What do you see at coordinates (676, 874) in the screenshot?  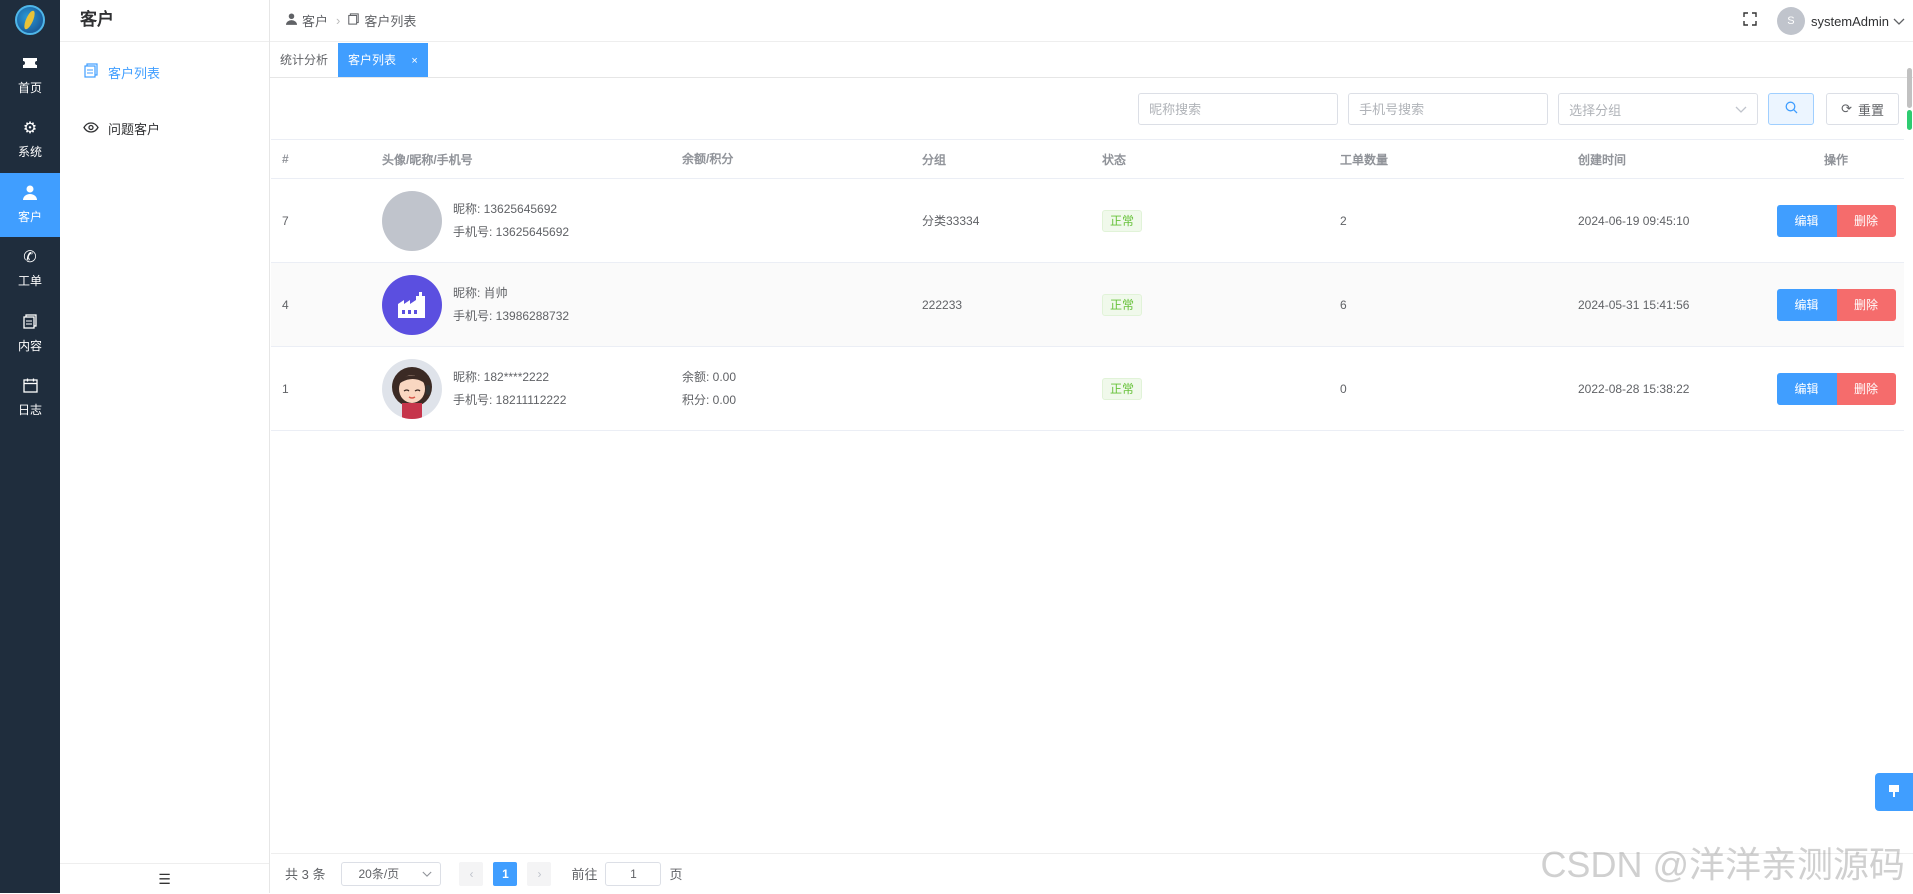 I see `goto-suffix: 页` at bounding box center [676, 874].